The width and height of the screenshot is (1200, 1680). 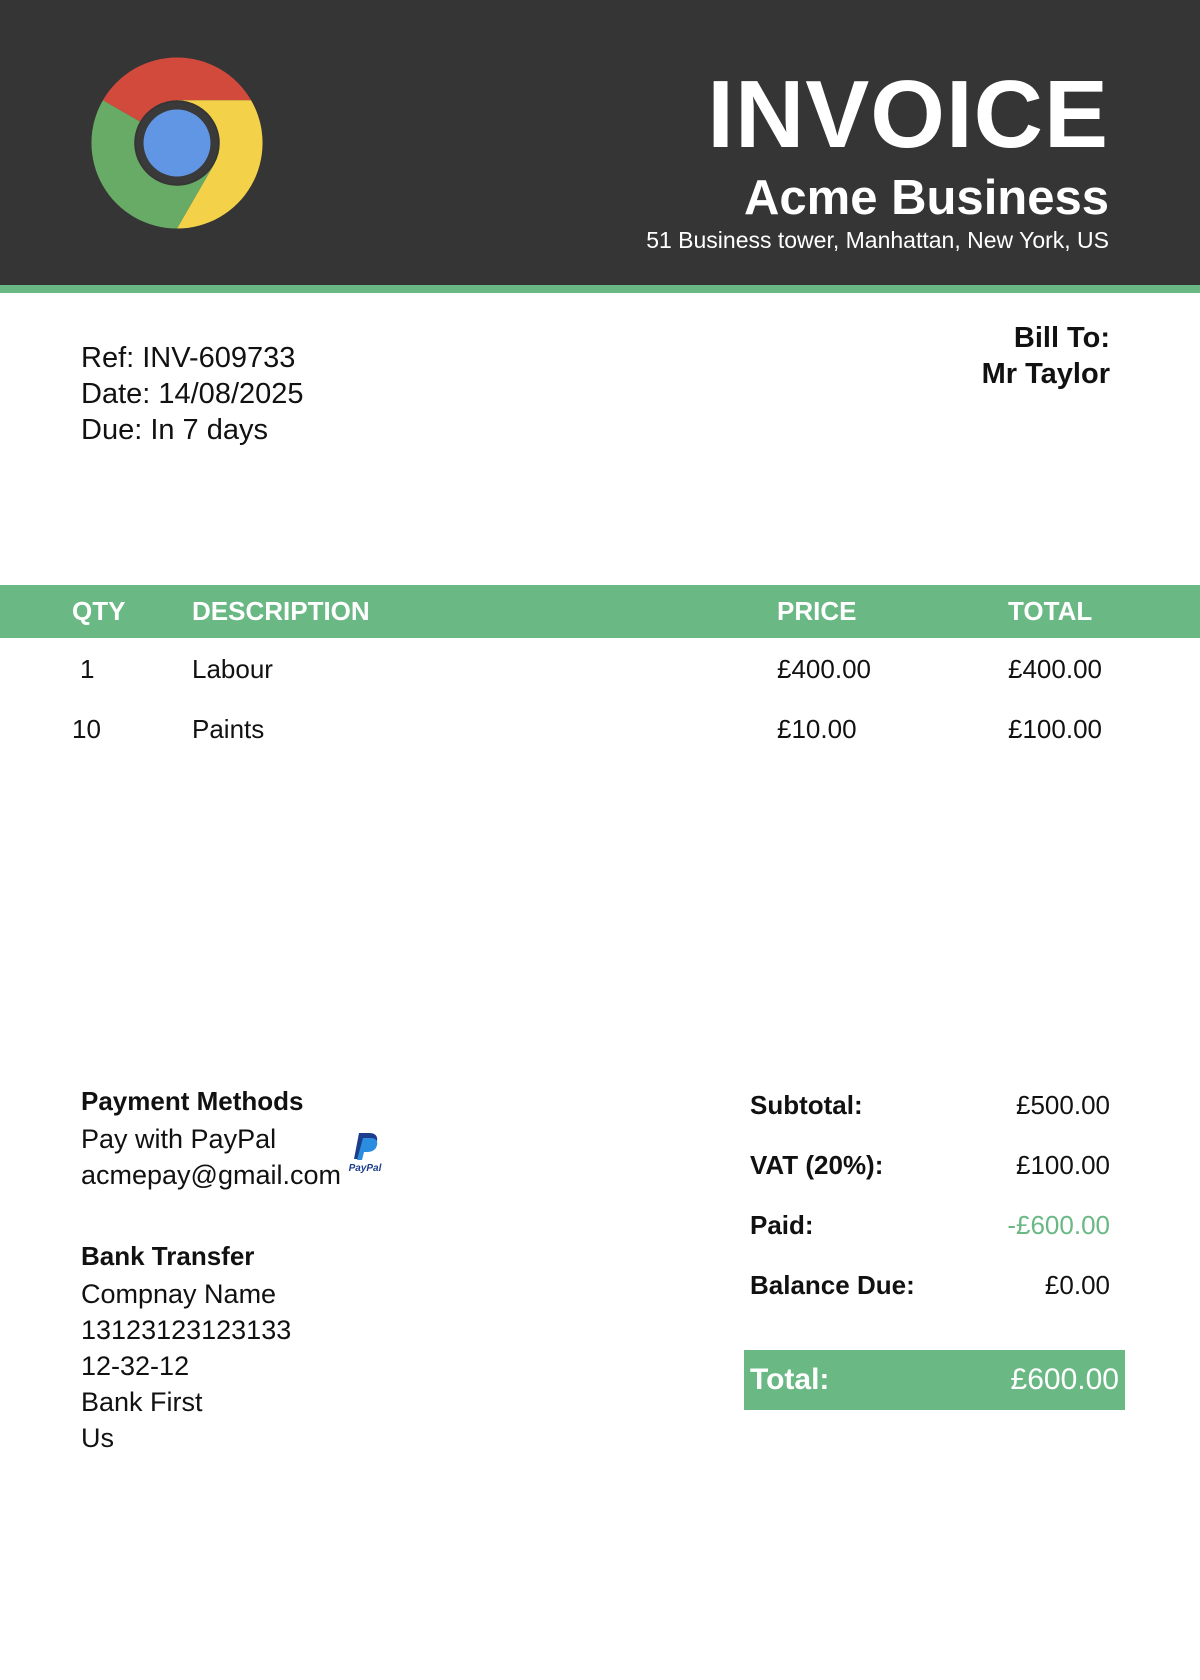 I want to click on header-divider, so click(x=600, y=289).